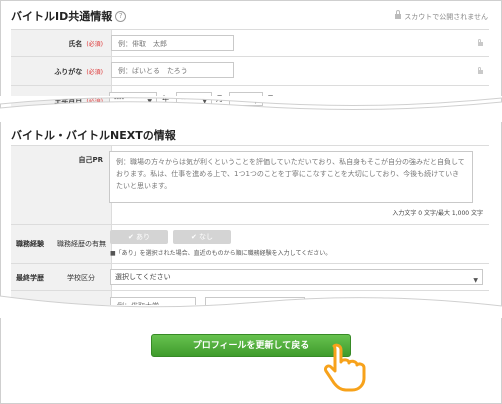  I want to click on education-row: 最終学歴 学校区分 選択してください ▼, so click(250, 277).